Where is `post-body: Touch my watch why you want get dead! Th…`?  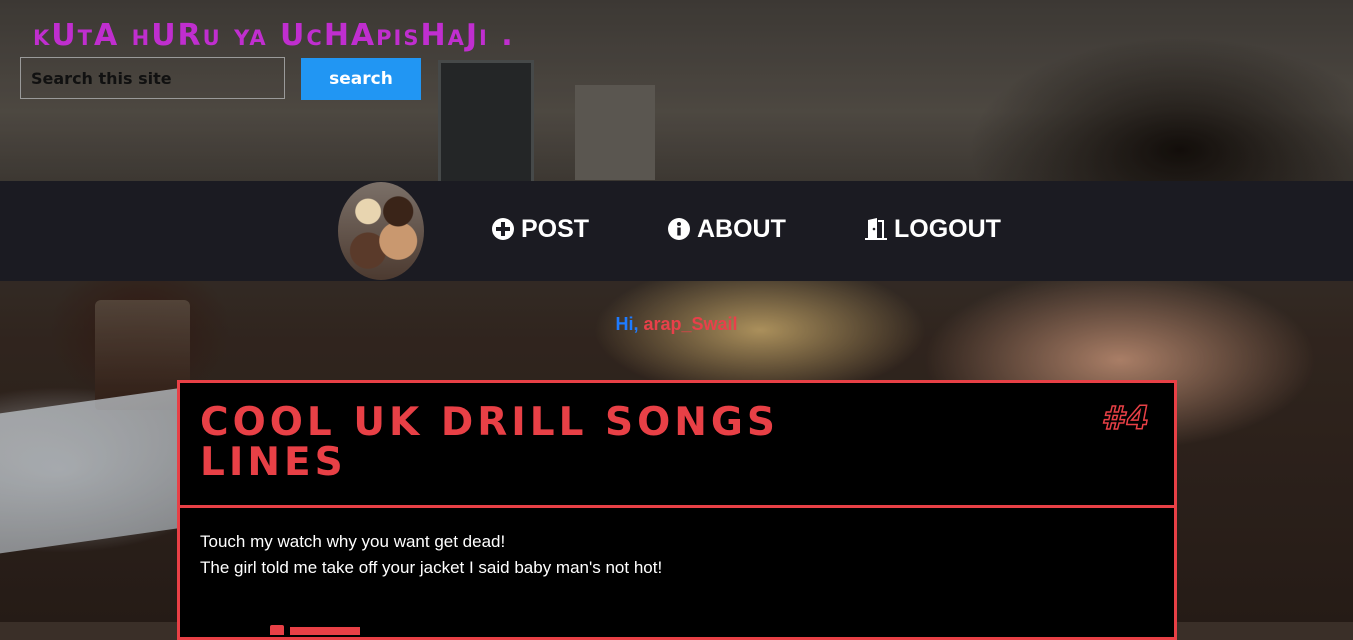
post-body: Touch my watch why you want get dead! Th… is located at coordinates (670, 555).